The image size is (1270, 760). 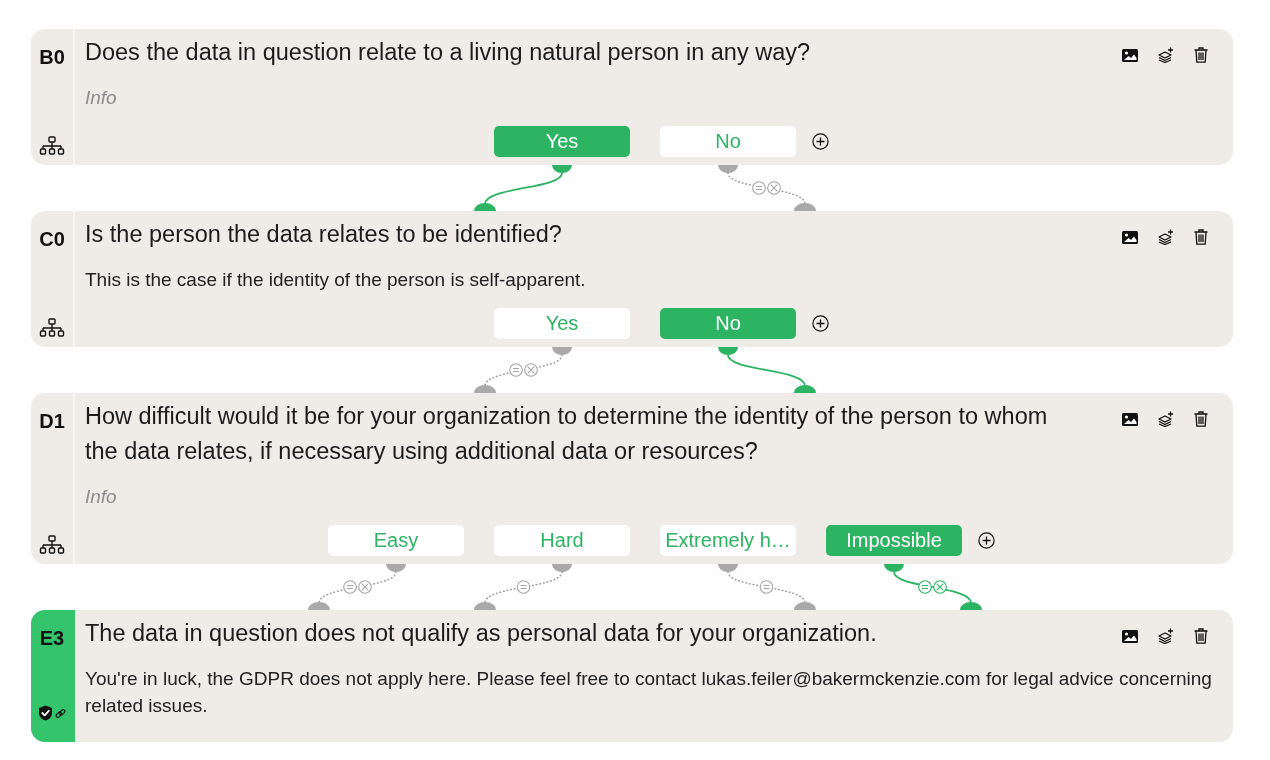 What do you see at coordinates (567, 434) in the screenshot?
I see `question-title: How difficult would it be for your organization to determine the identity of the person to whom the data relates, if necessary using additional data or resources?` at bounding box center [567, 434].